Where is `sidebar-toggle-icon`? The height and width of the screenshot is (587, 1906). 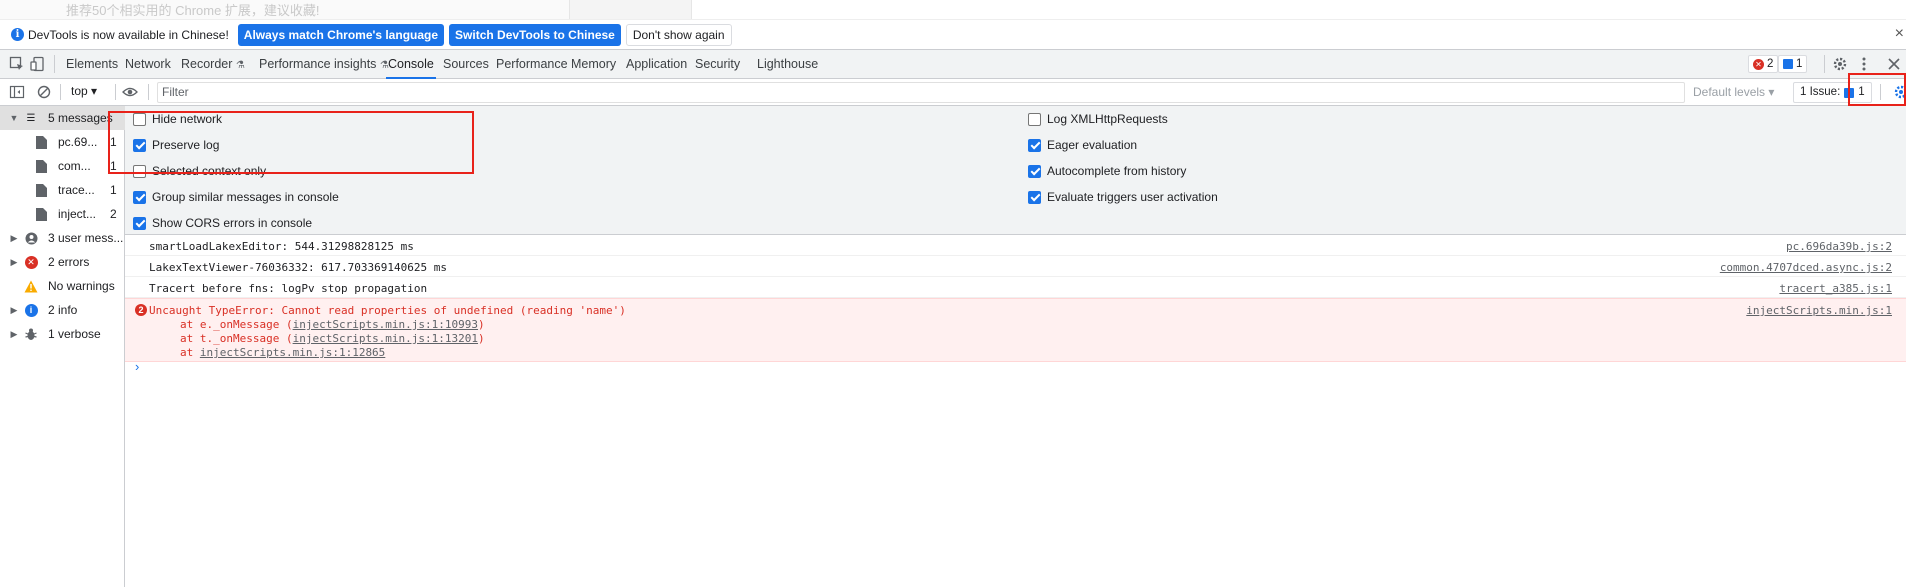
sidebar-toggle-icon is located at coordinates (17, 92).